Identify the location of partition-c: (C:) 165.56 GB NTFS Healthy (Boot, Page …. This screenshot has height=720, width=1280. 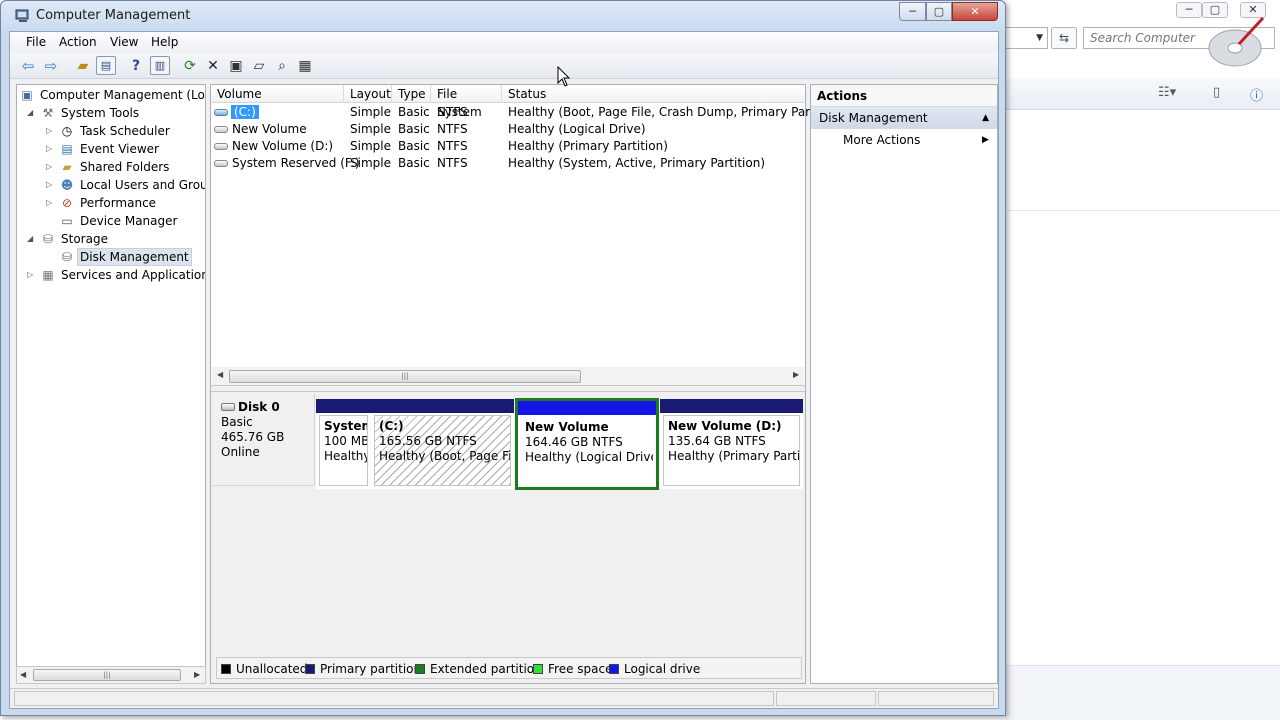
(442, 444).